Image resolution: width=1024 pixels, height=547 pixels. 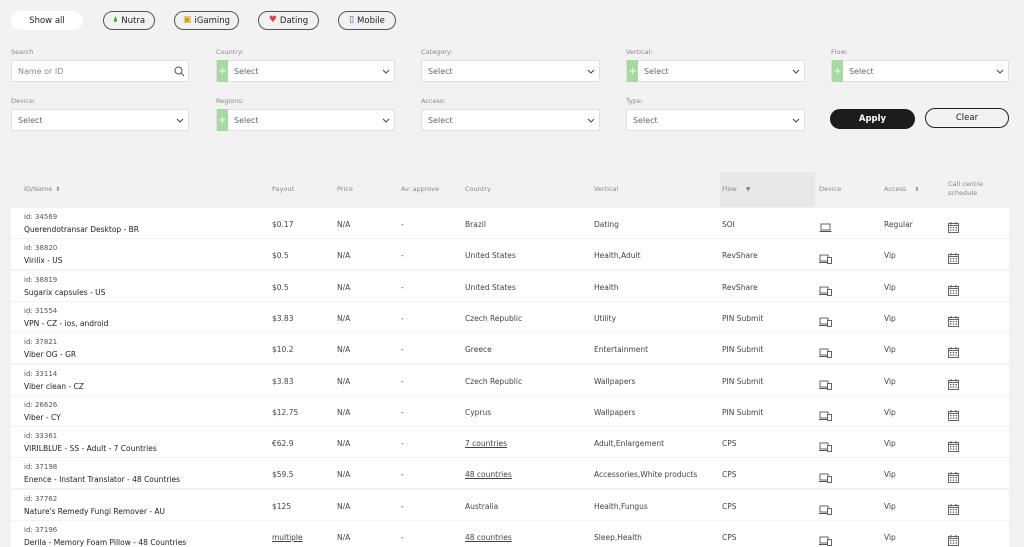 What do you see at coordinates (129, 20) in the screenshot?
I see `chip-nutra: 🌢 Nutra` at bounding box center [129, 20].